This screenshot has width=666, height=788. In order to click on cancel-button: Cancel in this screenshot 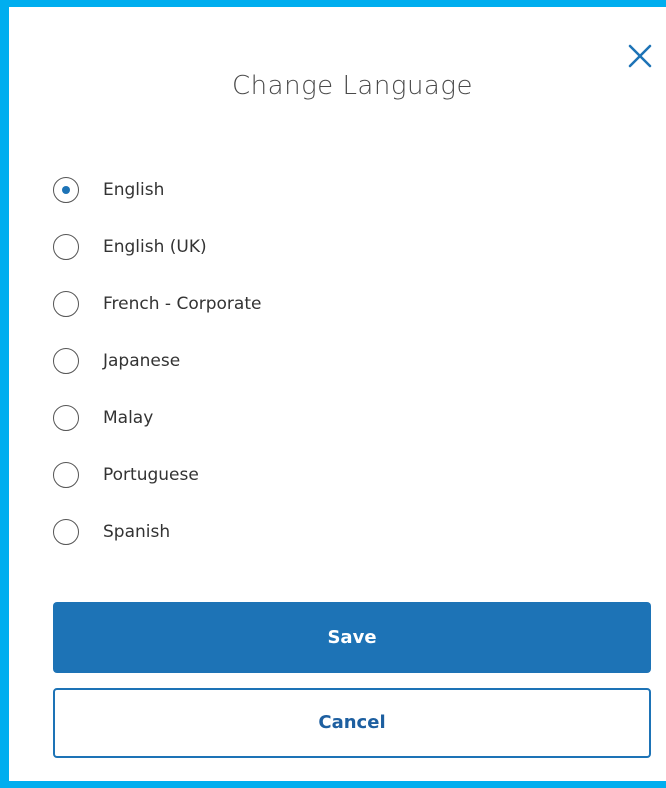, I will do `click(352, 723)`.